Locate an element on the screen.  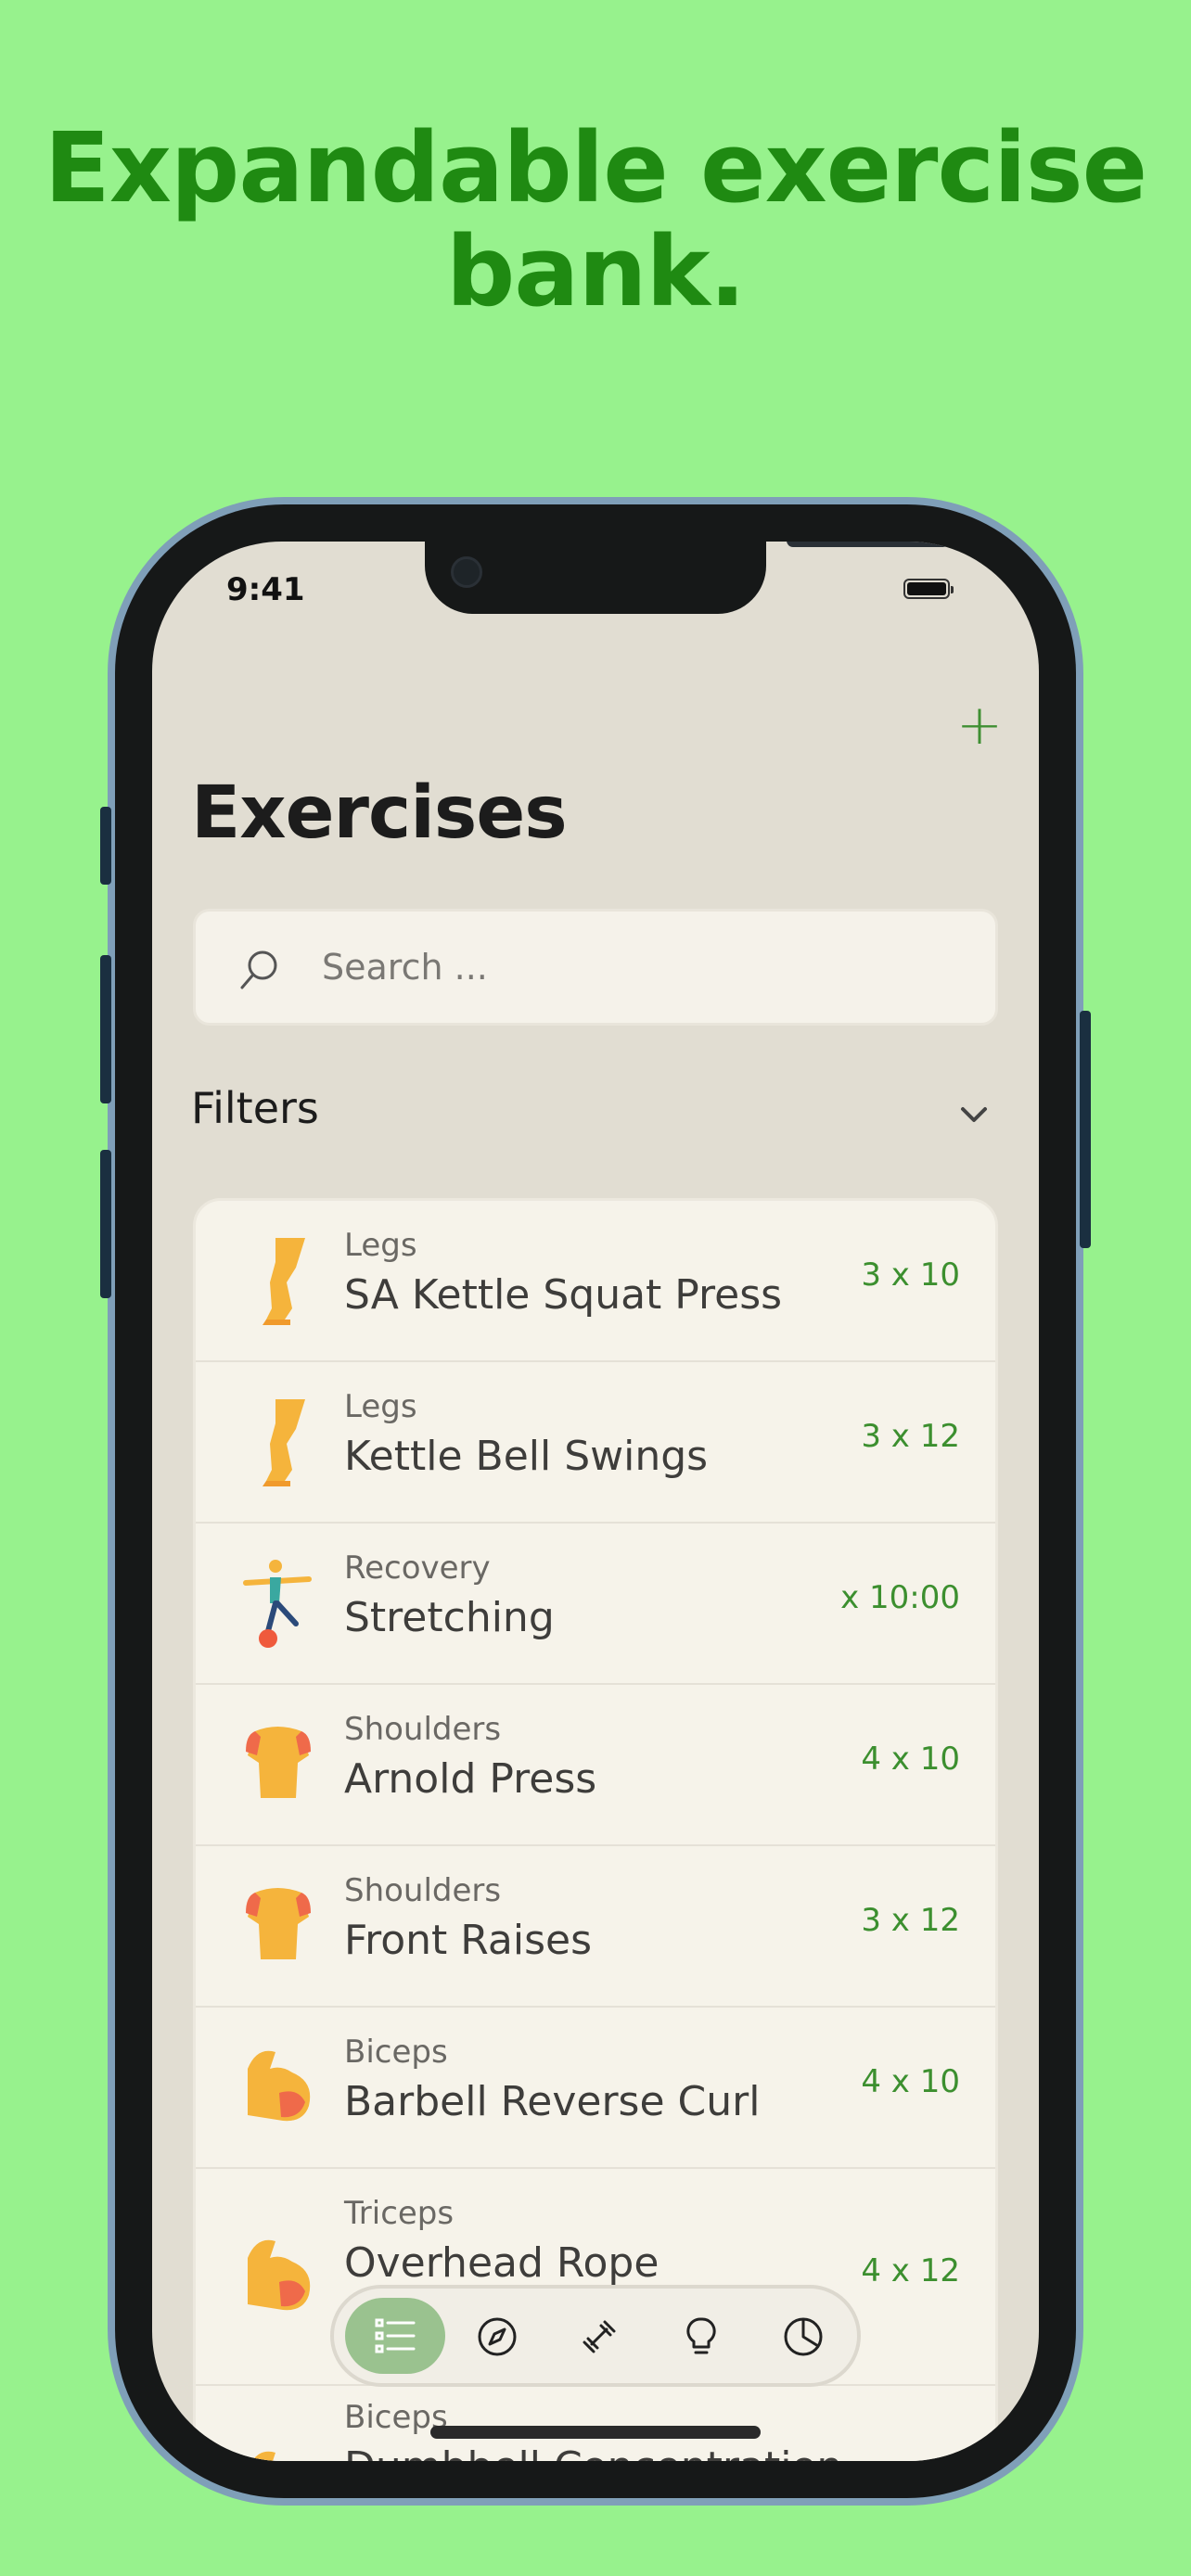
tab-exercises is located at coordinates (395, 2336).